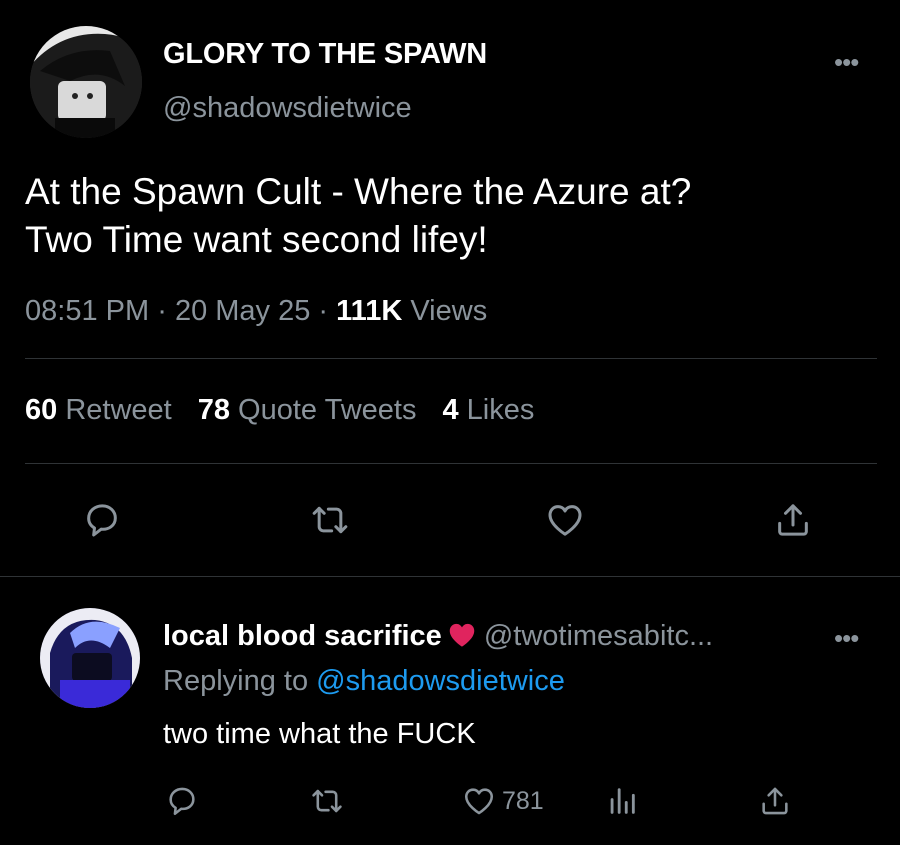 This screenshot has height=845, width=900. What do you see at coordinates (118, 410) in the screenshot?
I see `retweets-label: Retweet` at bounding box center [118, 410].